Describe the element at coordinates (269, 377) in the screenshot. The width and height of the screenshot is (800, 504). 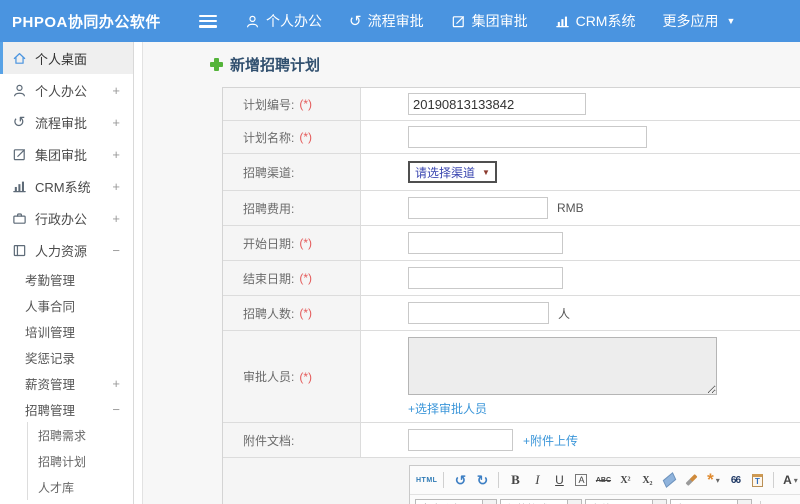
I see `field-label: 审批人员:` at that location.